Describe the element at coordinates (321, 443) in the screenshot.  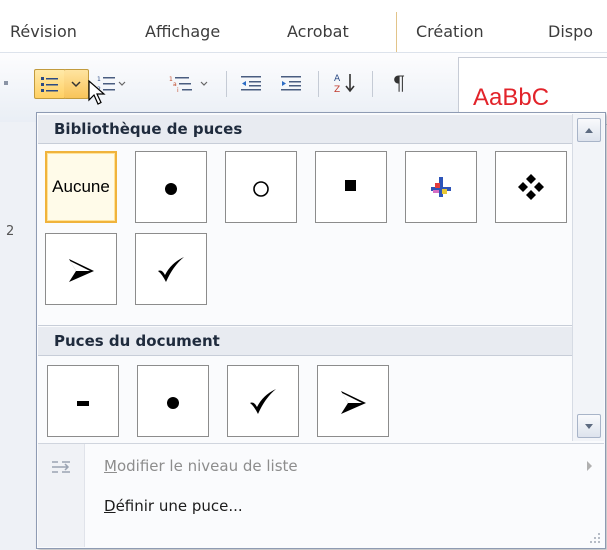
I see `menu-divider` at that location.